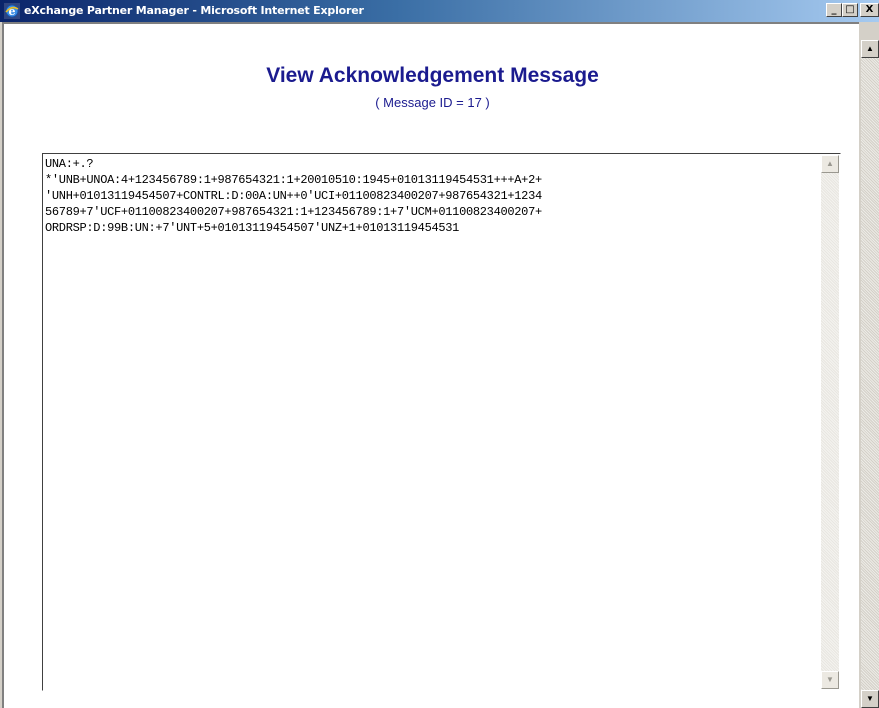 The width and height of the screenshot is (879, 708). Describe the element at coordinates (69, 164) in the screenshot. I see `message-line: UNA:+.?` at that location.